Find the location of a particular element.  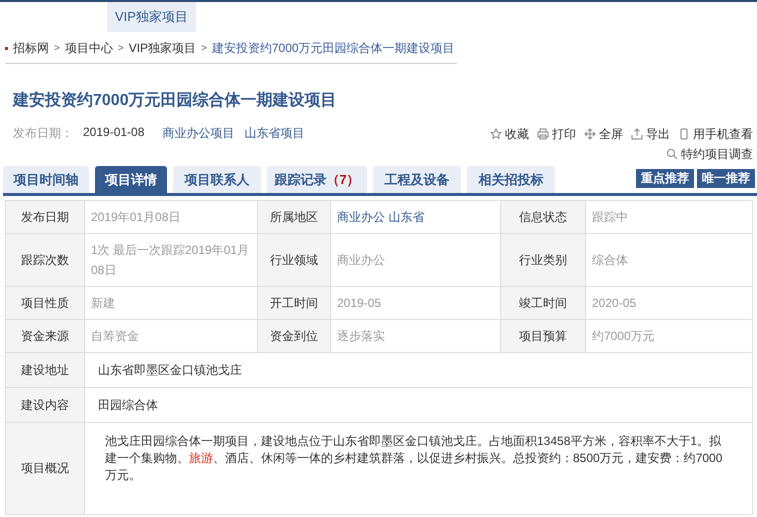

category-link: 商业办公项目 is located at coordinates (198, 133).